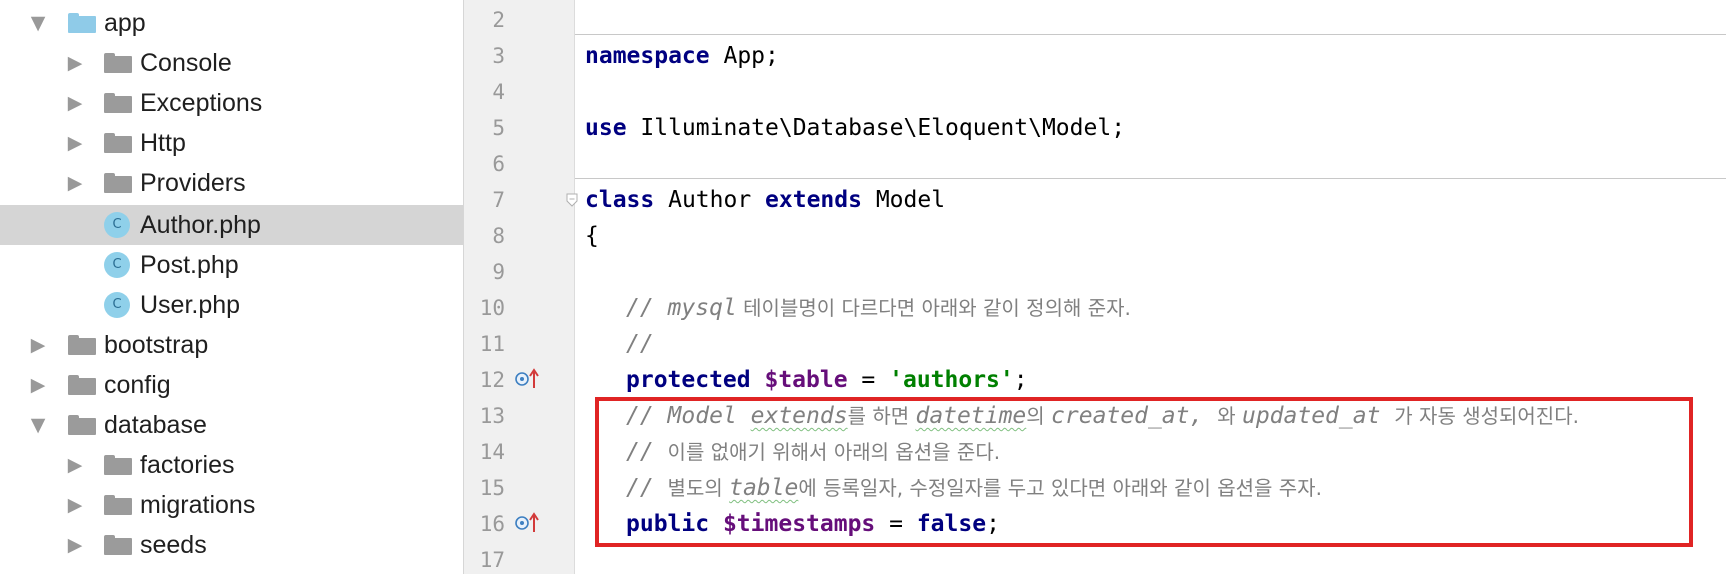  I want to click on tree-item-console: ▶ Console, so click(231, 63).